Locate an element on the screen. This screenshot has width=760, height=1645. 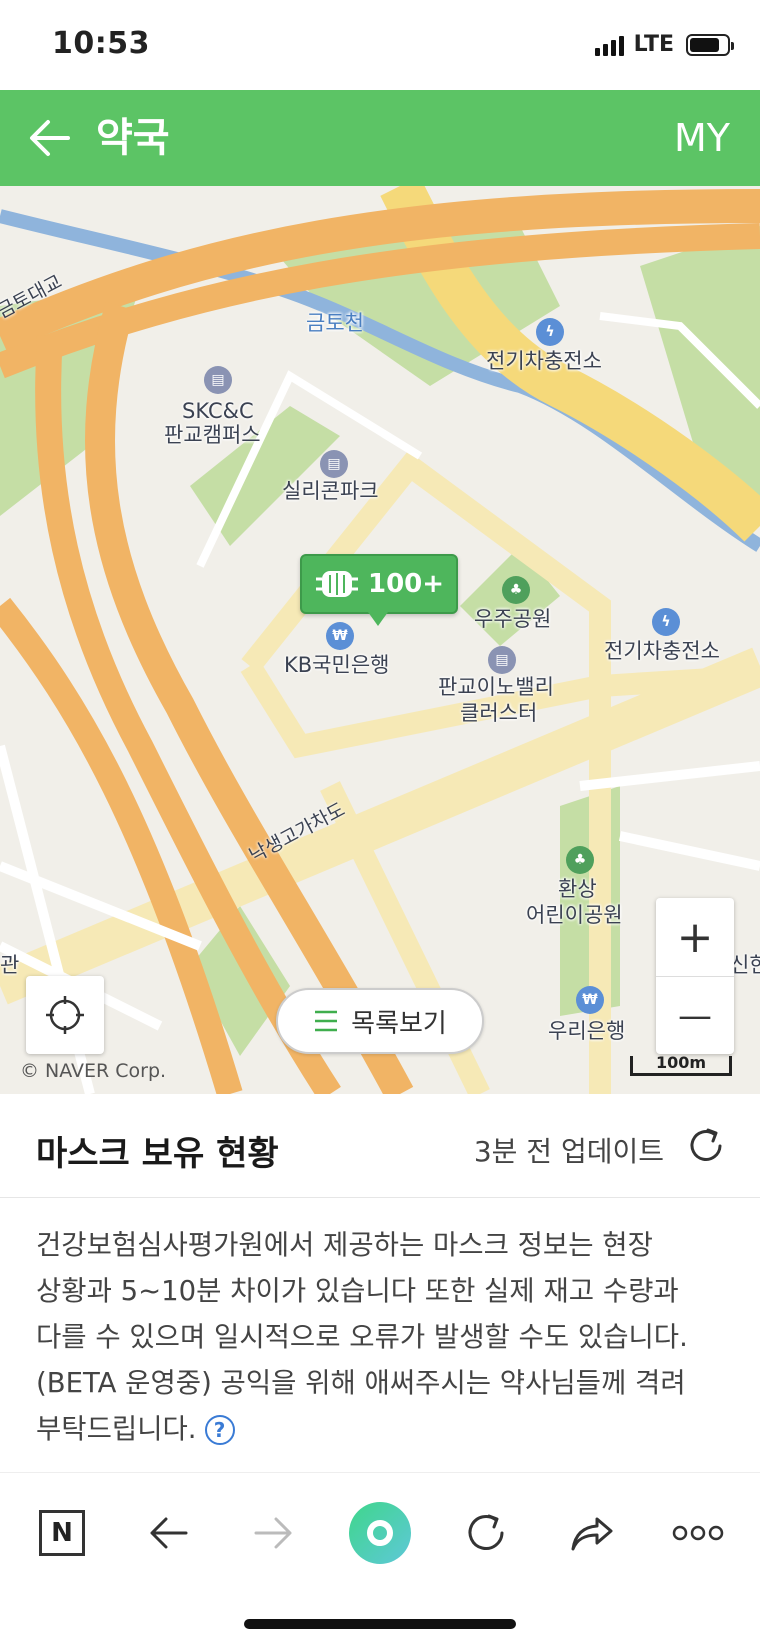
naver-home-icon: N is located at coordinates (62, 1533).